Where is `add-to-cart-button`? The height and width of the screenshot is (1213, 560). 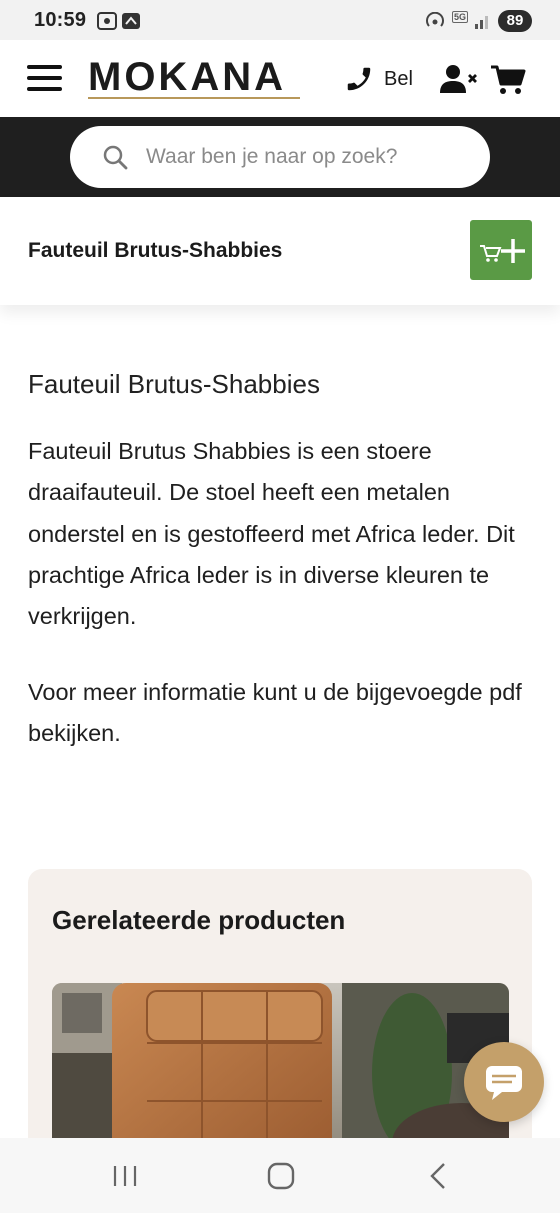 add-to-cart-button is located at coordinates (501, 250).